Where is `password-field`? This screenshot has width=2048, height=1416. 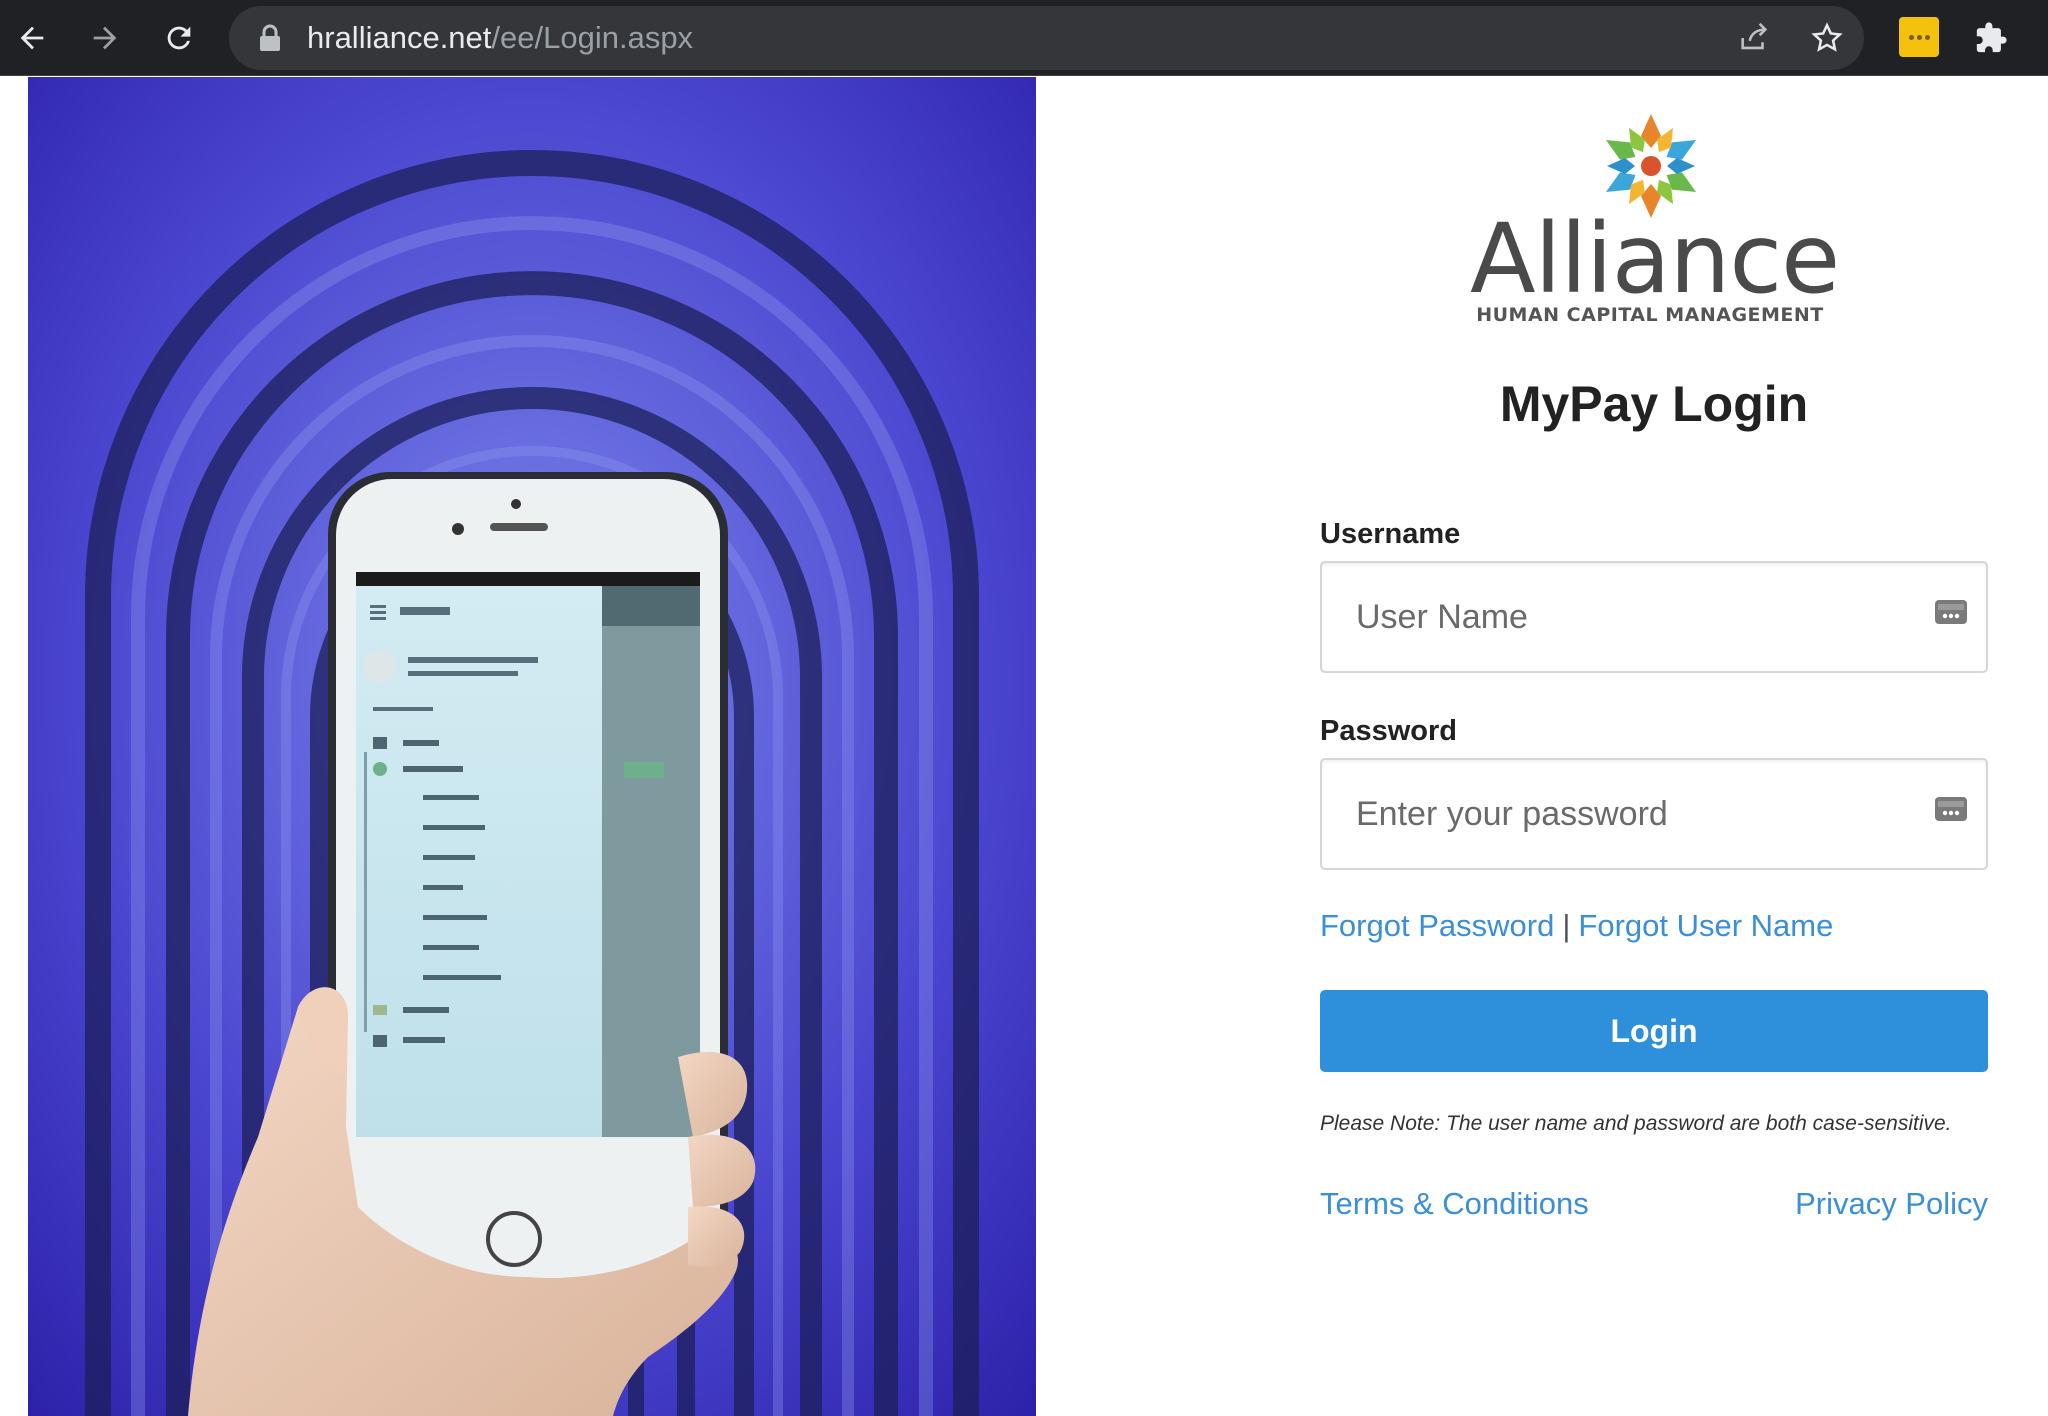
password-field is located at coordinates (1654, 814).